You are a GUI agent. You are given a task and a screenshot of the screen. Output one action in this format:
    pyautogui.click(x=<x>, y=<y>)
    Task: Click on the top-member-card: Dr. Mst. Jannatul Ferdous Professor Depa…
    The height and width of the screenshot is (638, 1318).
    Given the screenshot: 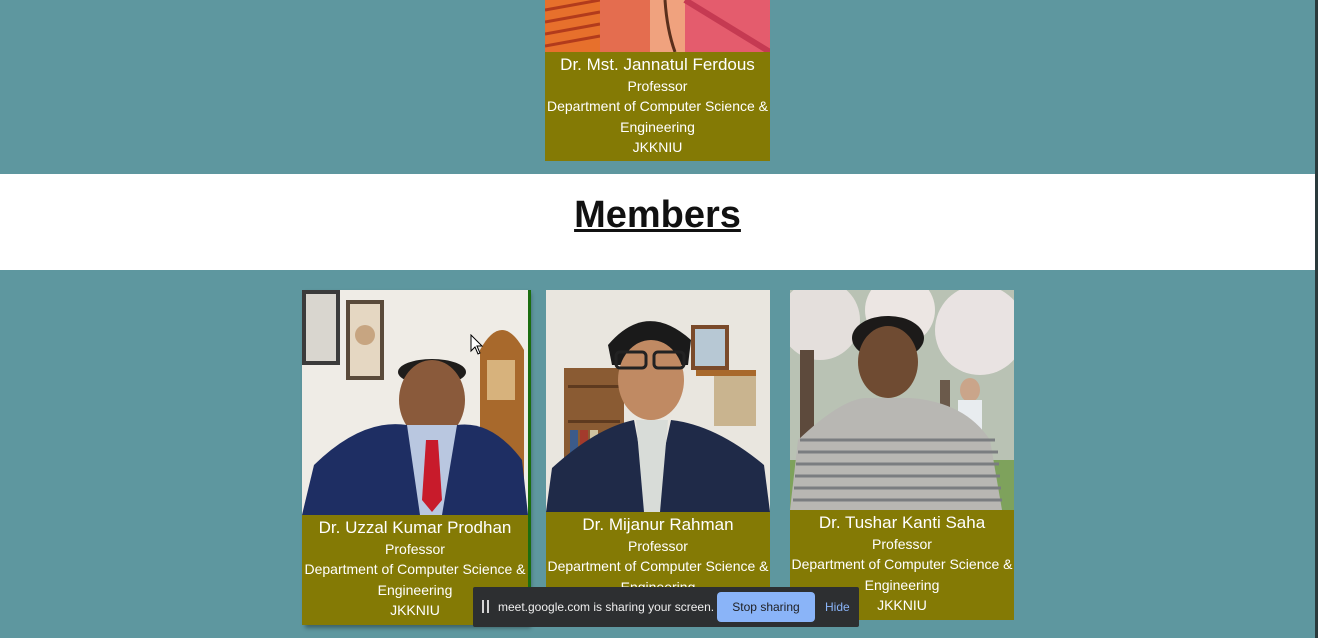 What is the action you would take?
    pyautogui.click(x=657, y=80)
    